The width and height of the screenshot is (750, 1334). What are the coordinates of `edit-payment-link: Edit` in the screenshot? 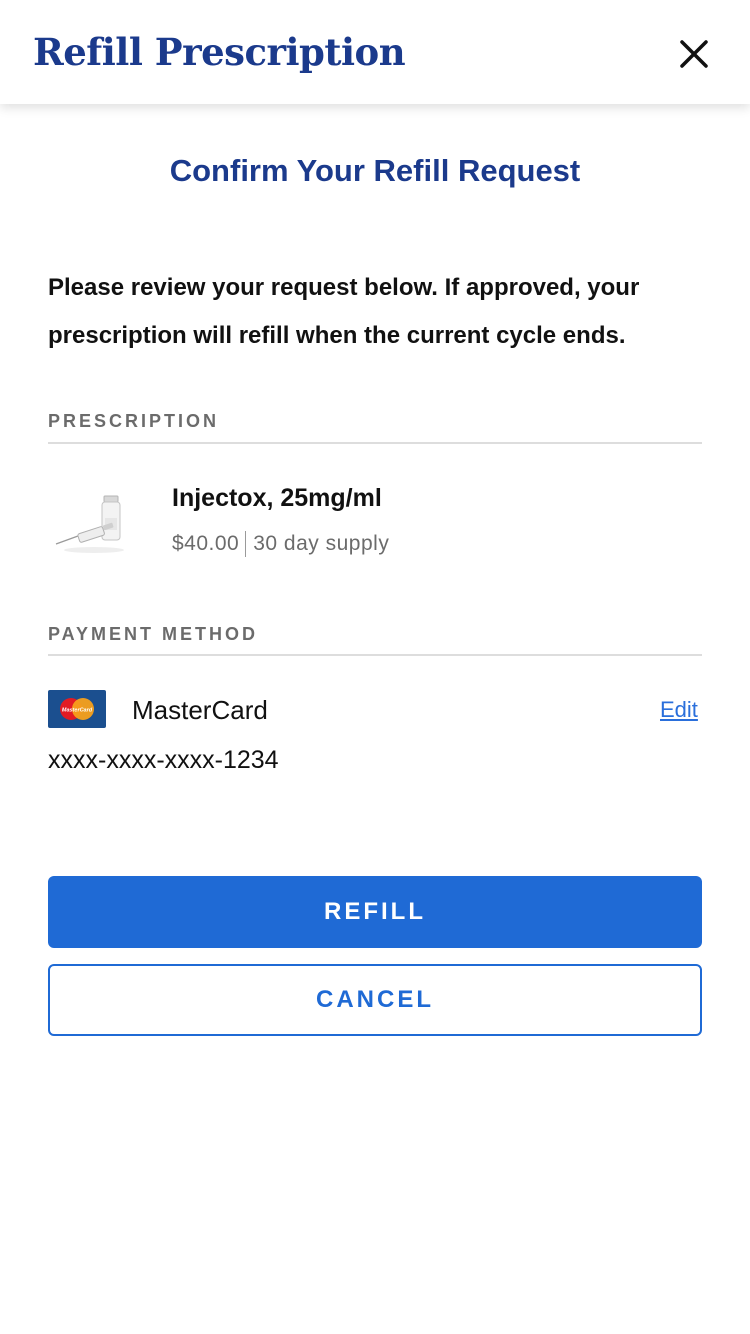 It's located at (679, 710).